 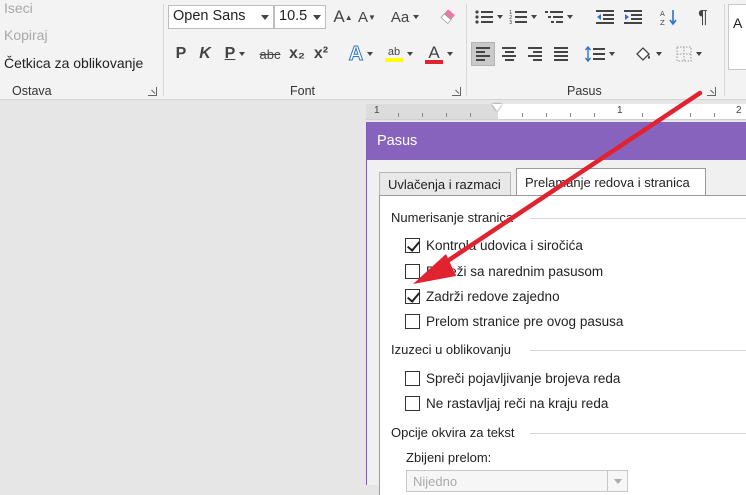 What do you see at coordinates (484, 17) in the screenshot?
I see `bullets-icon` at bounding box center [484, 17].